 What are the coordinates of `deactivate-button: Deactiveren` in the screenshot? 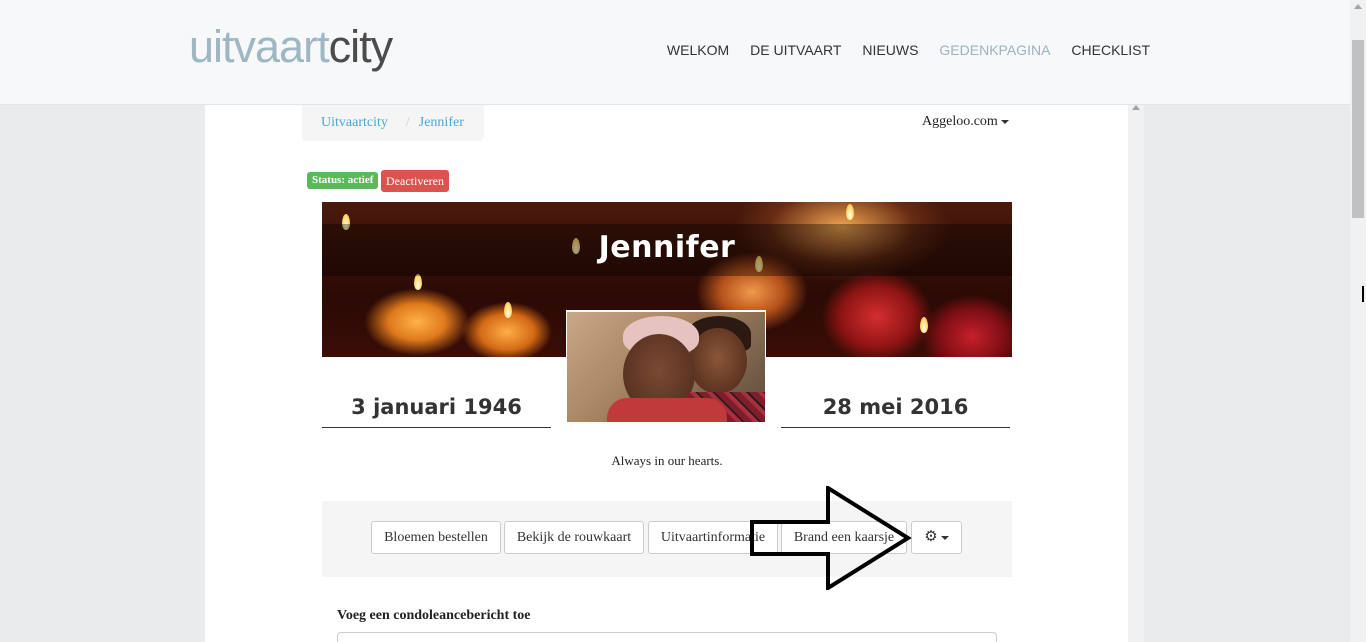 It's located at (415, 181).